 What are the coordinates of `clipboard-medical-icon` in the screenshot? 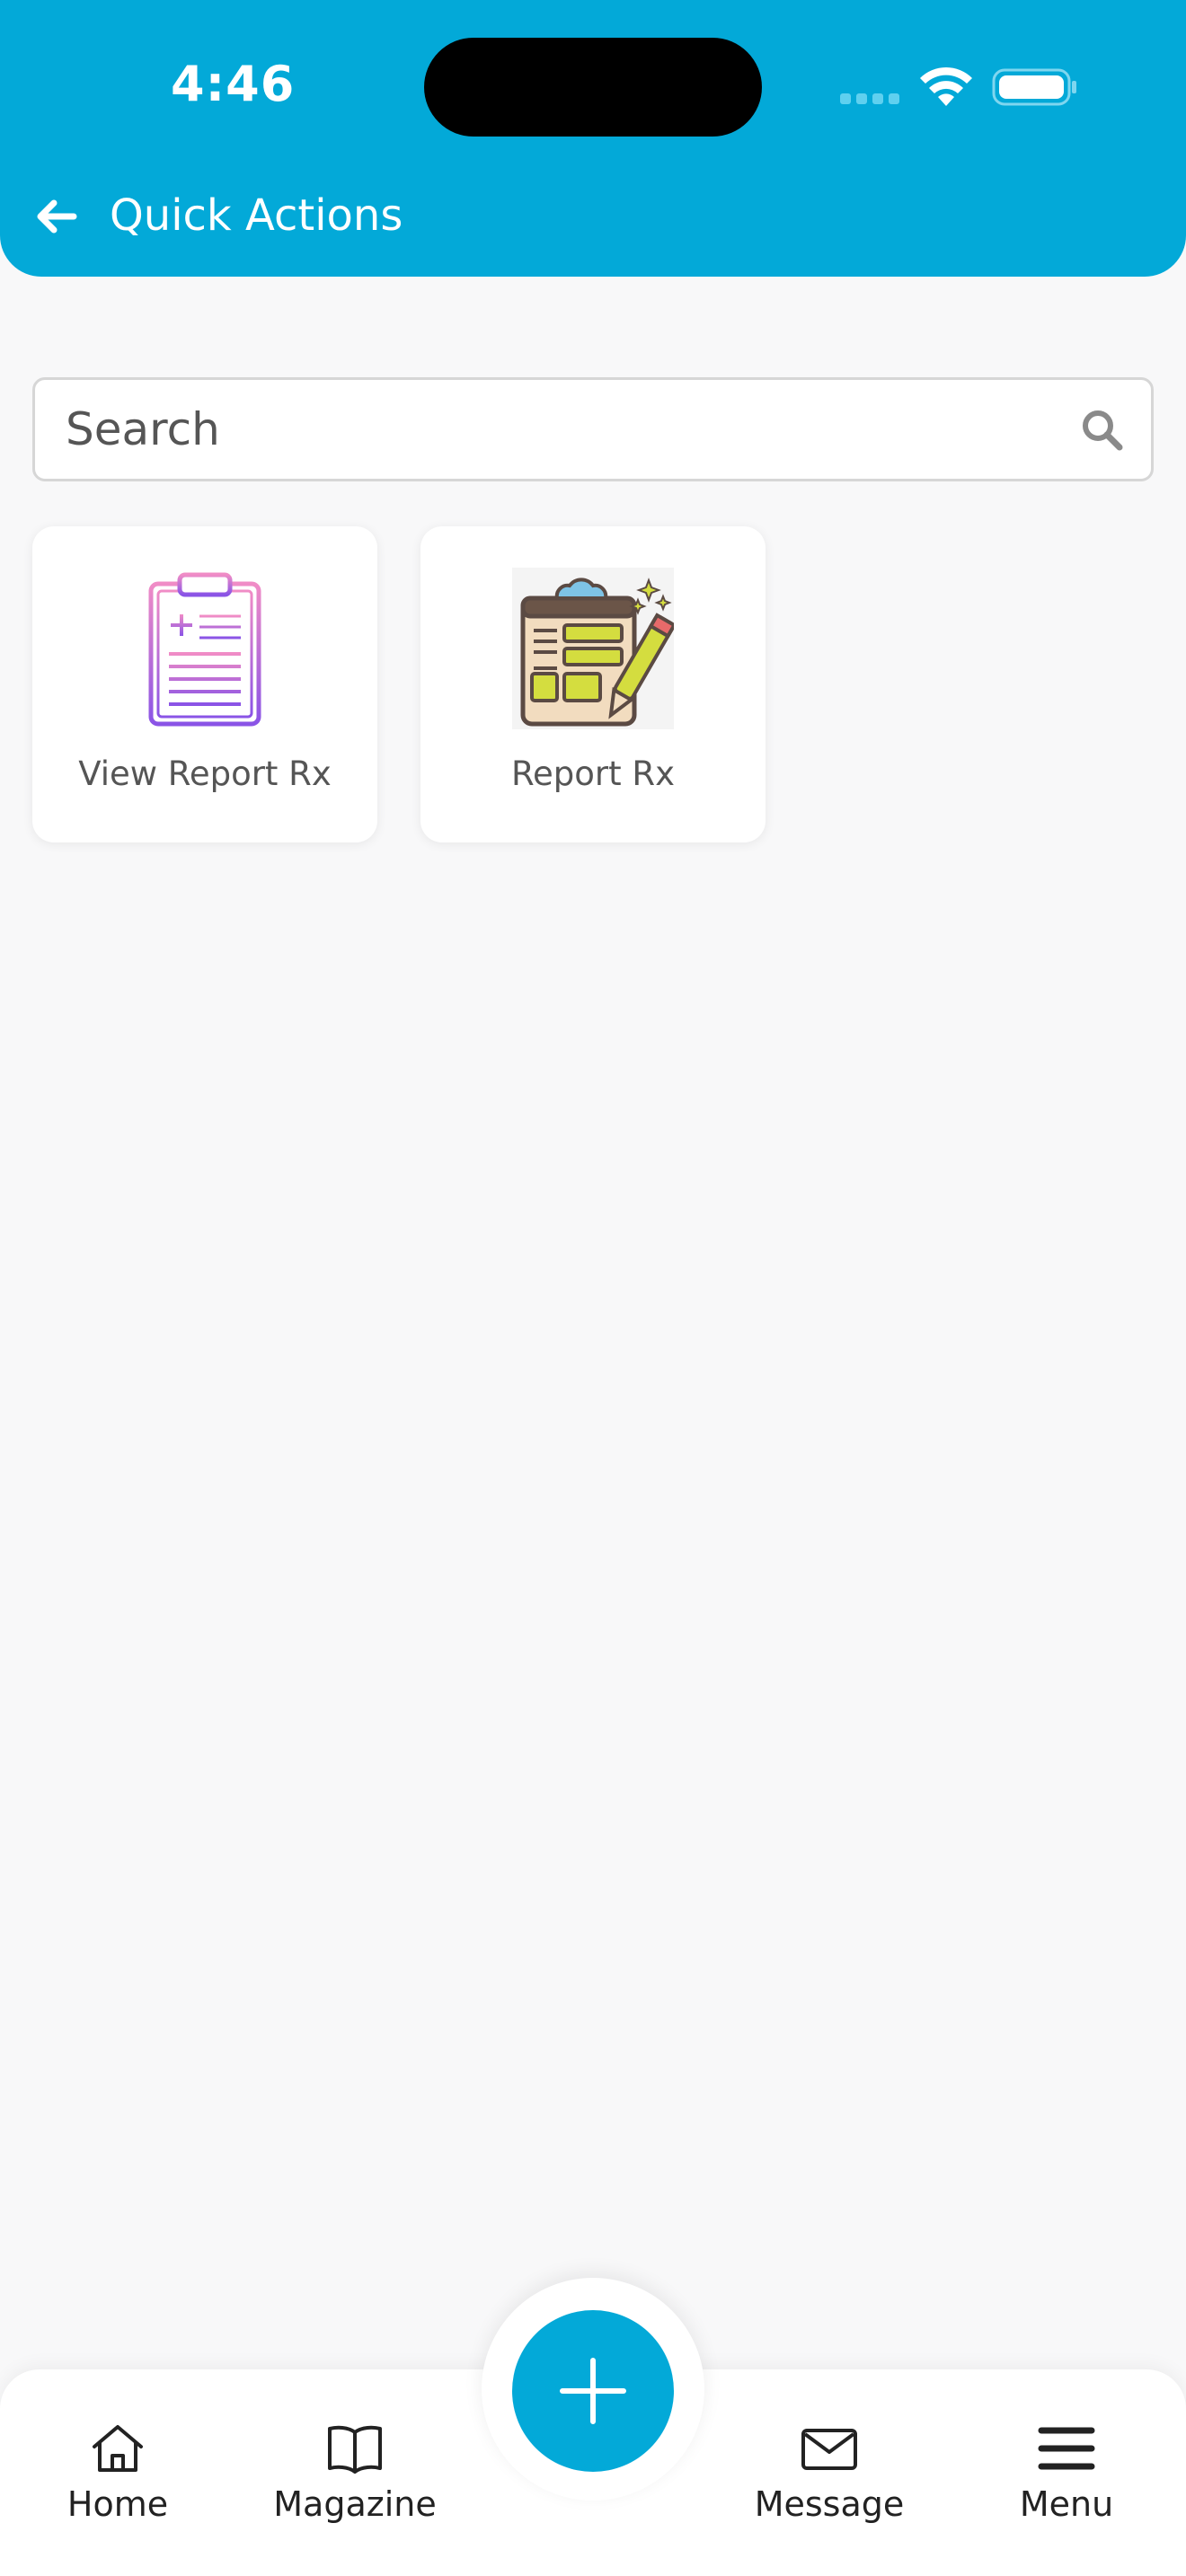 It's located at (204, 649).